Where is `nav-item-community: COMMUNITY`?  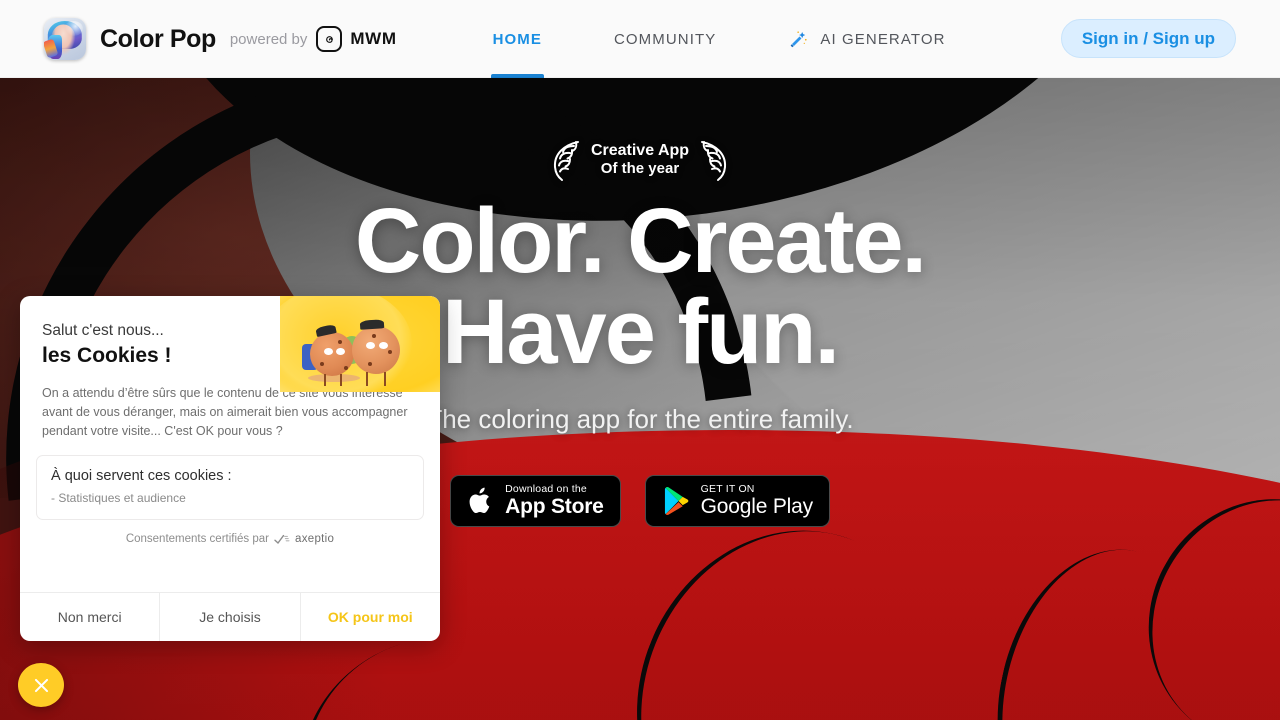 nav-item-community: COMMUNITY is located at coordinates (665, 39).